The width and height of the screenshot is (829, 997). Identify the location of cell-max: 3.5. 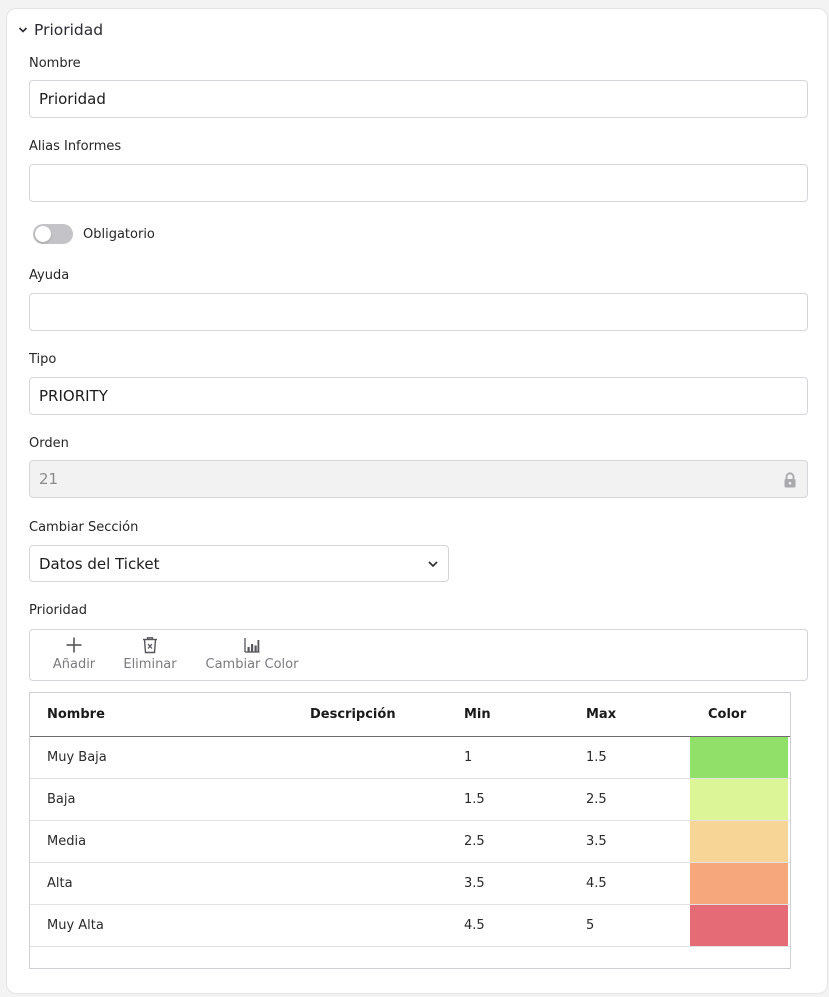
(596, 841).